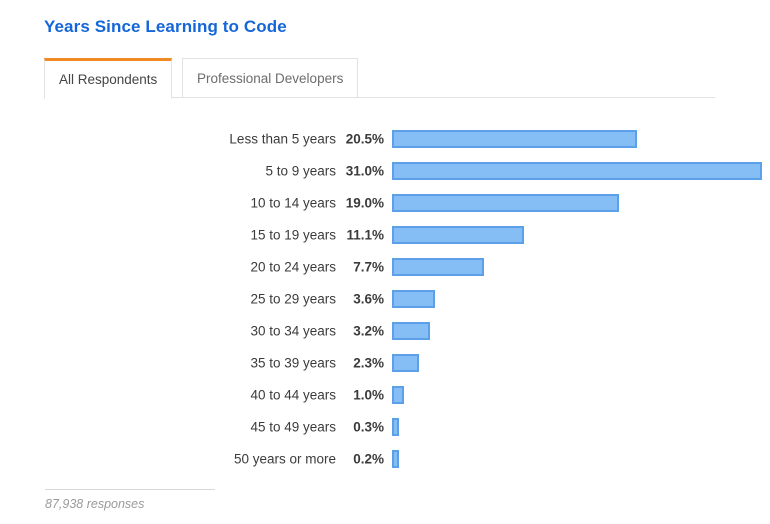 The width and height of the screenshot is (770, 524). What do you see at coordinates (368, 299) in the screenshot?
I see `value-label: 3.6%` at bounding box center [368, 299].